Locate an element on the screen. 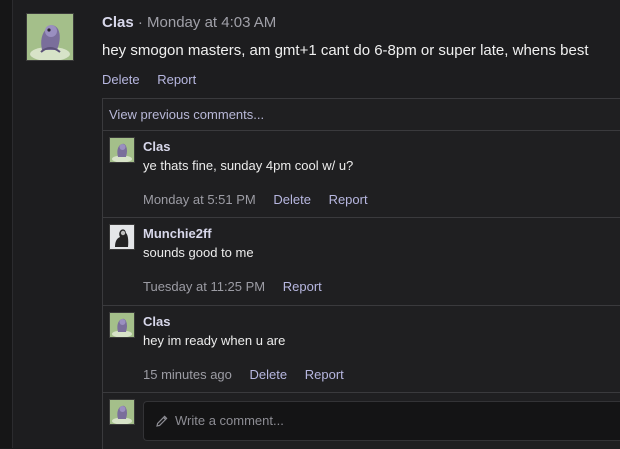  comment-time: Monday at 5:51 PM is located at coordinates (199, 199).